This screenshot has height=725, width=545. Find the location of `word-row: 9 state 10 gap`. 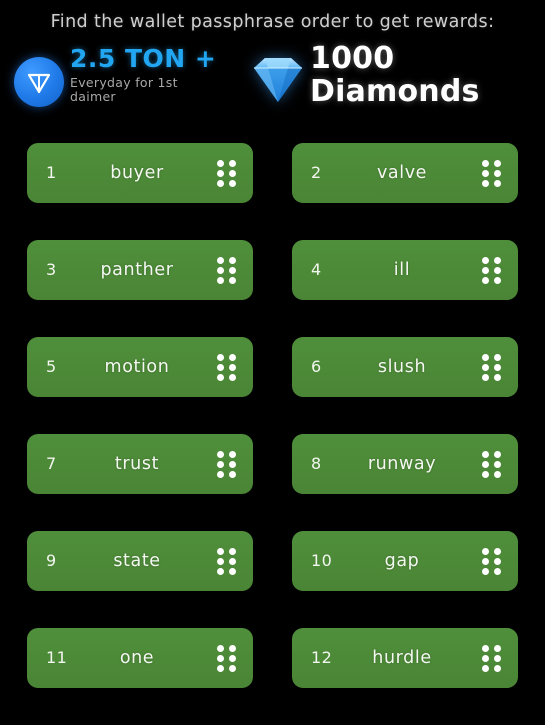

word-row: 9 state 10 gap is located at coordinates (272, 579).